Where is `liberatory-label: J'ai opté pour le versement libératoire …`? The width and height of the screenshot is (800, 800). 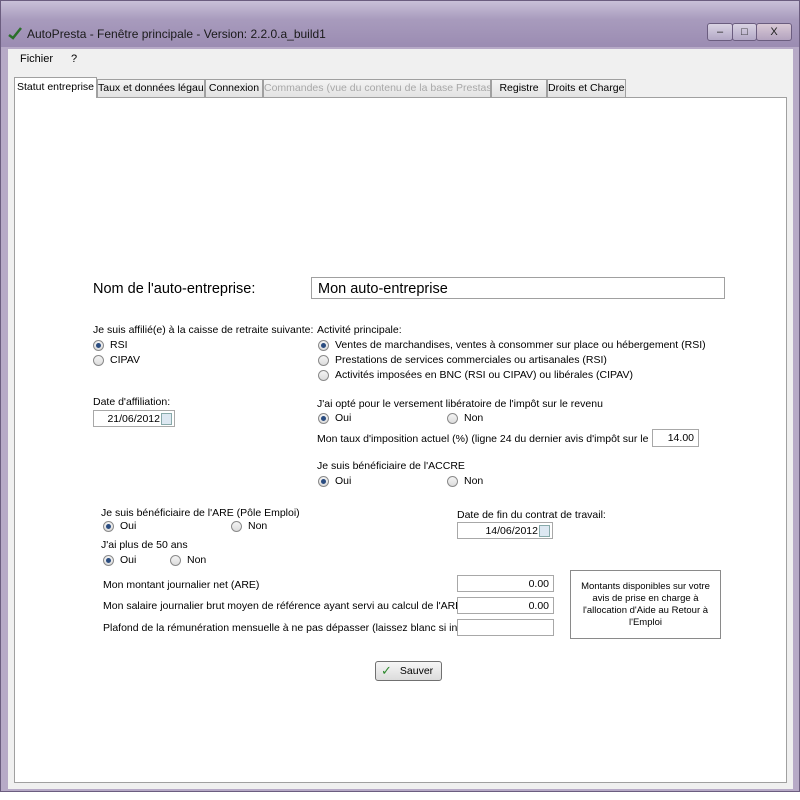 liberatory-label: J'ai opté pour le versement libératoire … is located at coordinates (460, 404).